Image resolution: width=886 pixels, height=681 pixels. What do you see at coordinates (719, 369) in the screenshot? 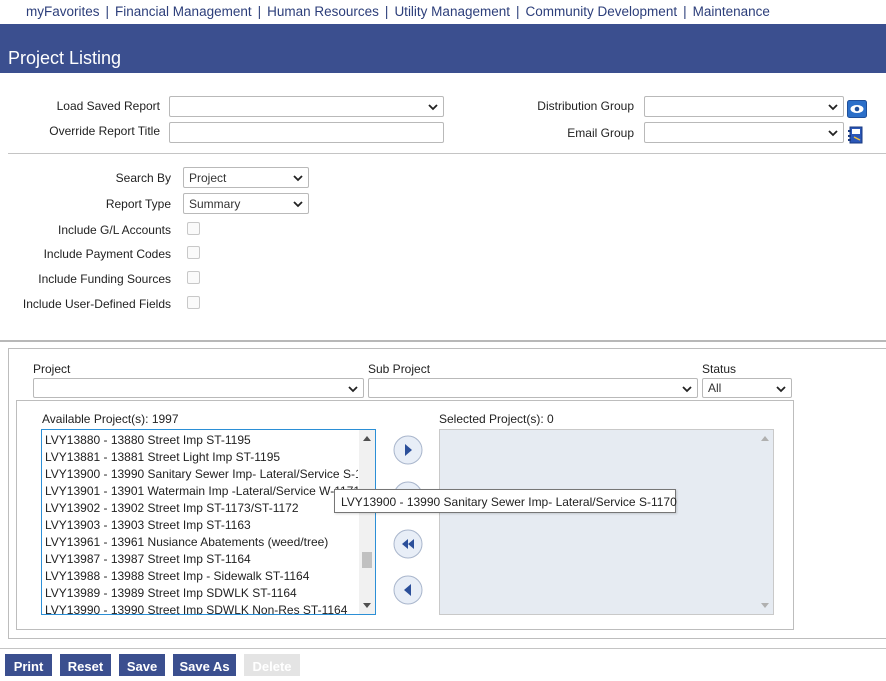
I see `status-filter-label: Status` at bounding box center [719, 369].